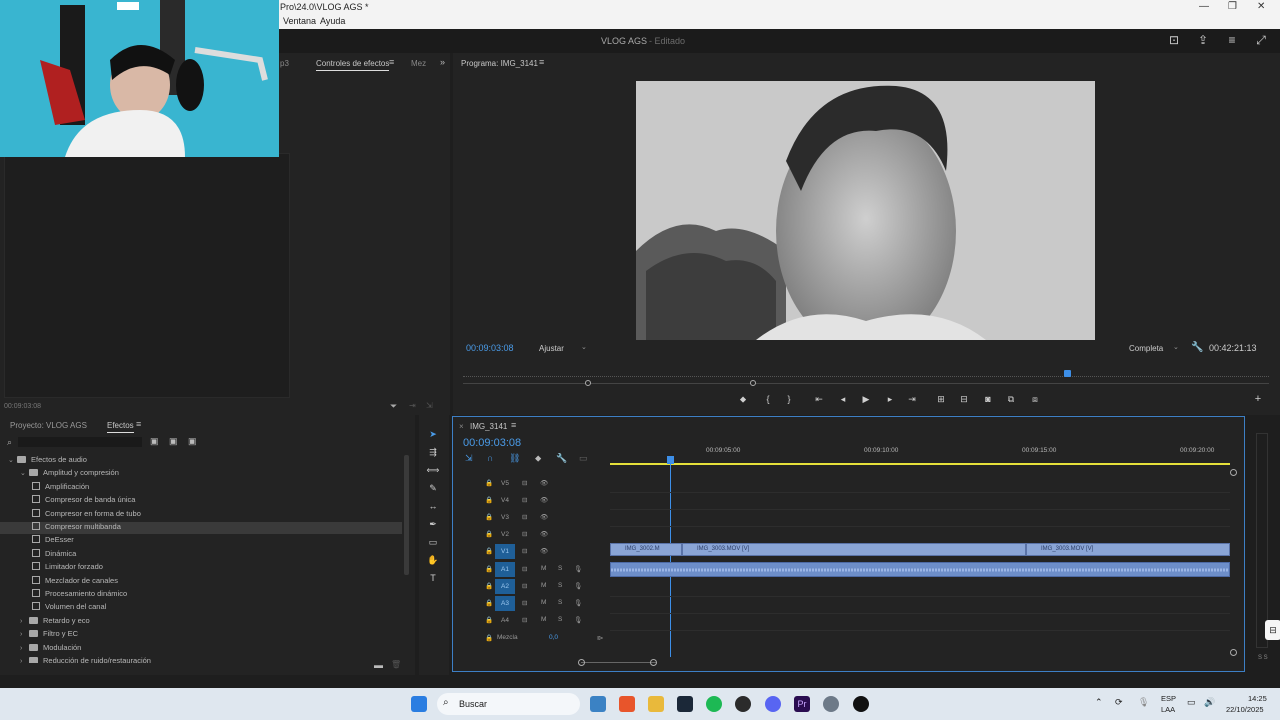  Describe the element at coordinates (920, 464) in the screenshot. I see `work-area-bar` at that location.